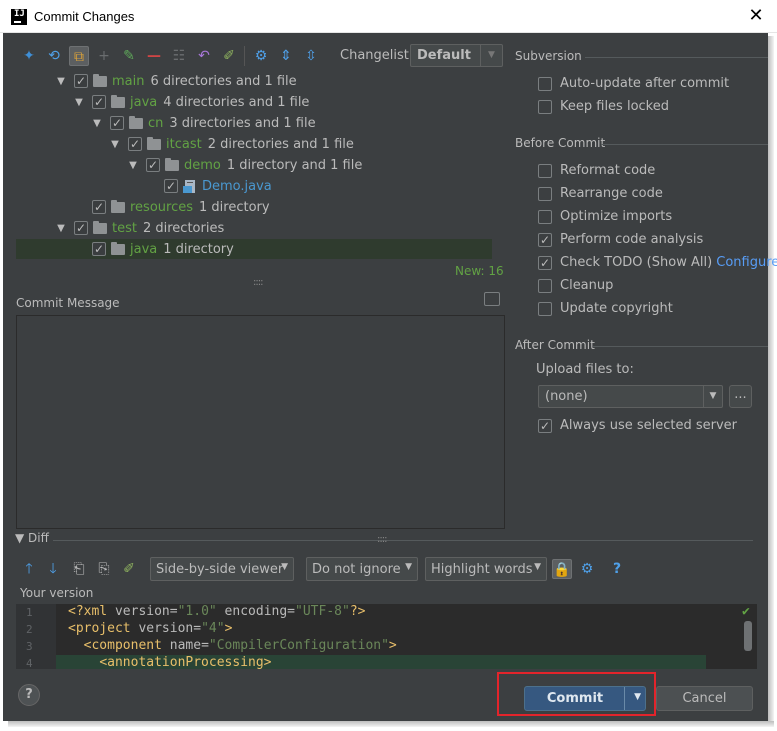 This screenshot has height=731, width=777. What do you see at coordinates (756, 16) in the screenshot?
I see `close-window-button: ✕` at bounding box center [756, 16].